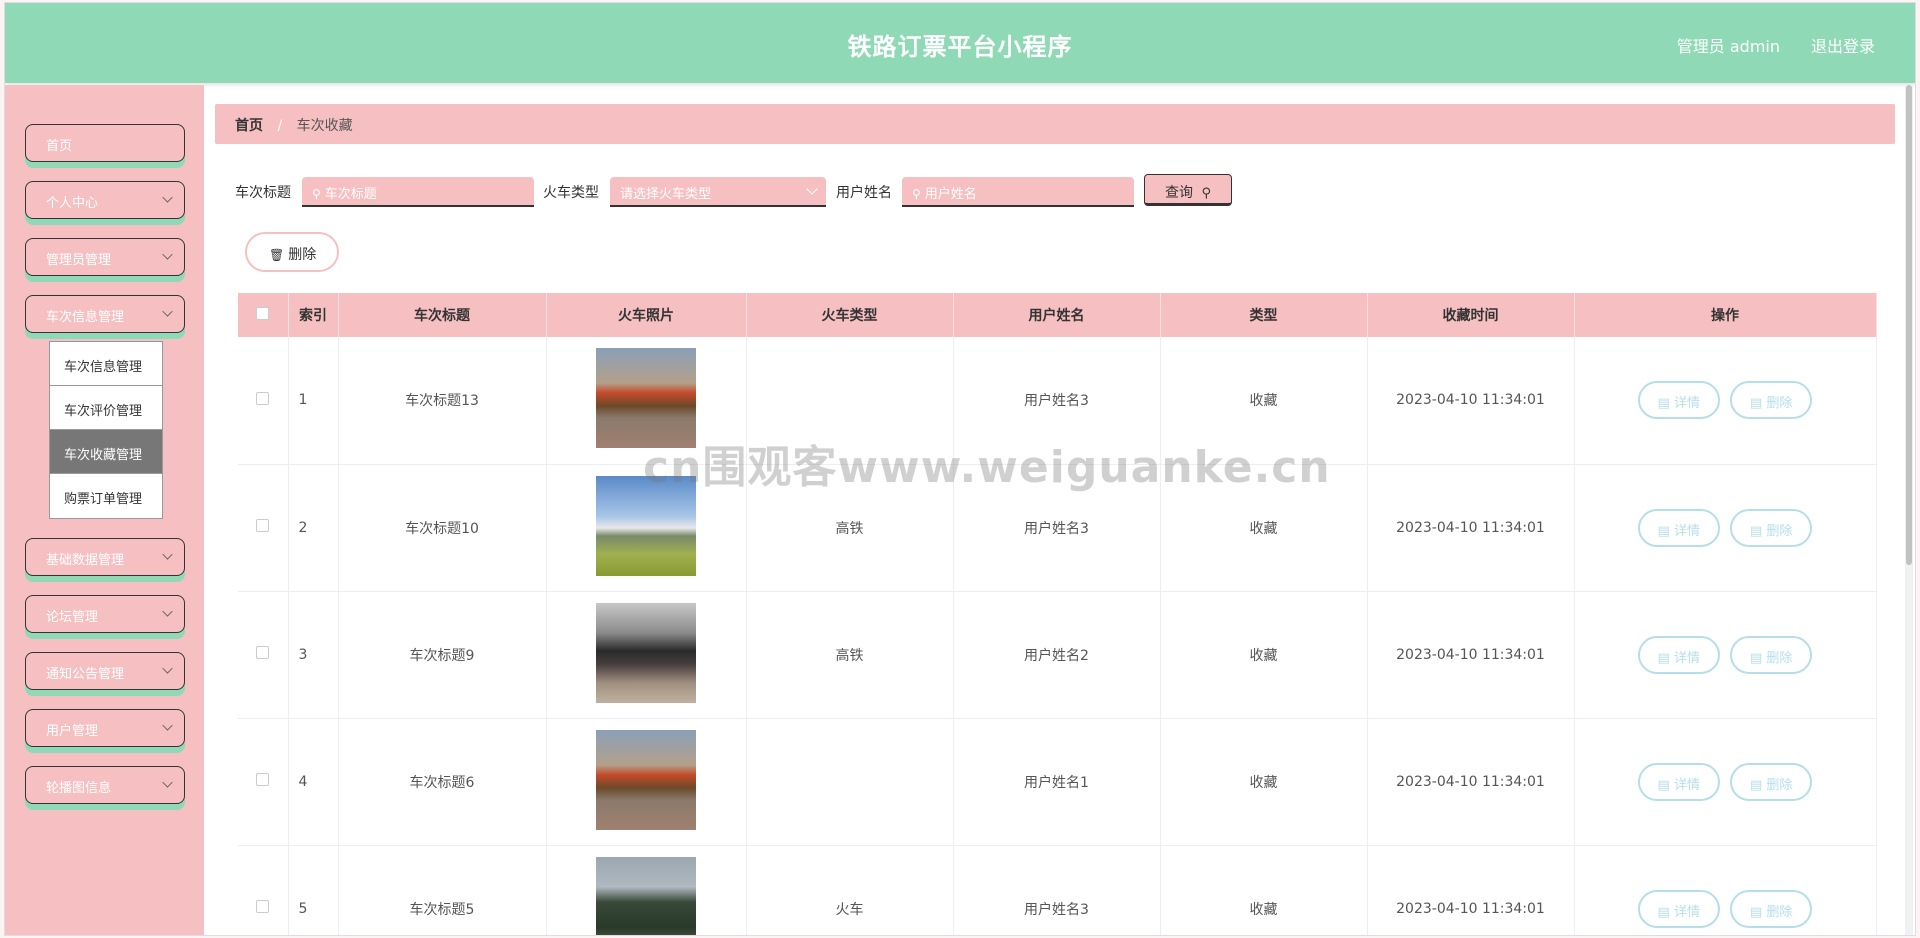 The width and height of the screenshot is (1920, 938). I want to click on query-button: 查询 ⚲, so click(1188, 190).